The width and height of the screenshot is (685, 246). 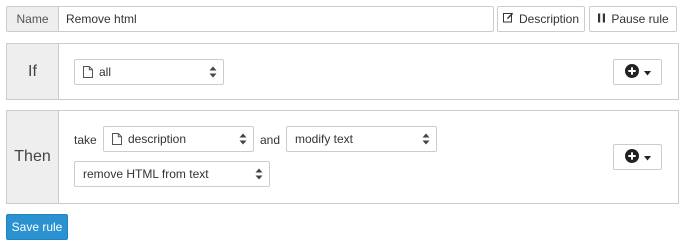 I want to click on if-field-select: all, so click(x=149, y=72).